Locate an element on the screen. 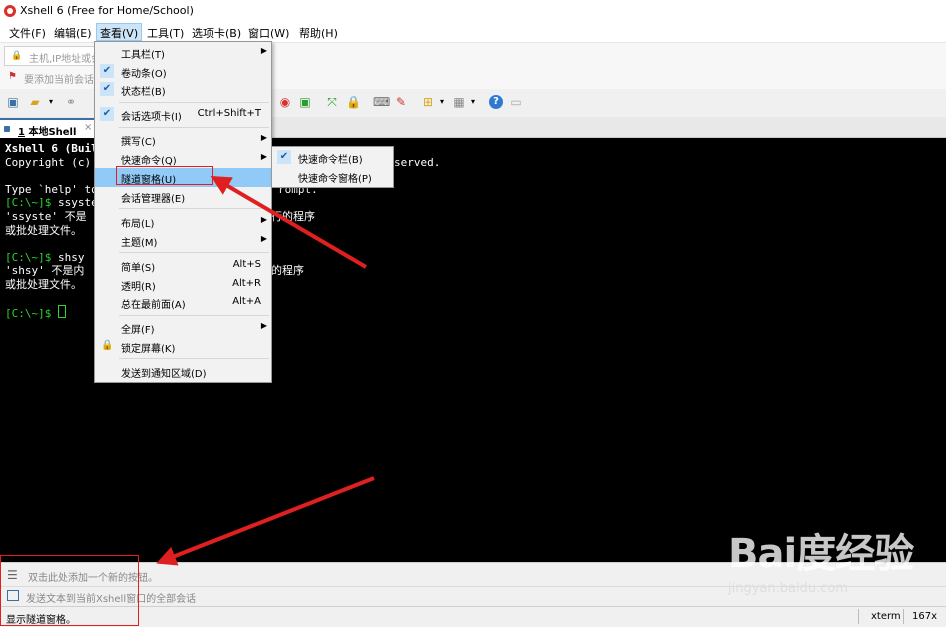  annotation-arrows is located at coordinates (265, 370).